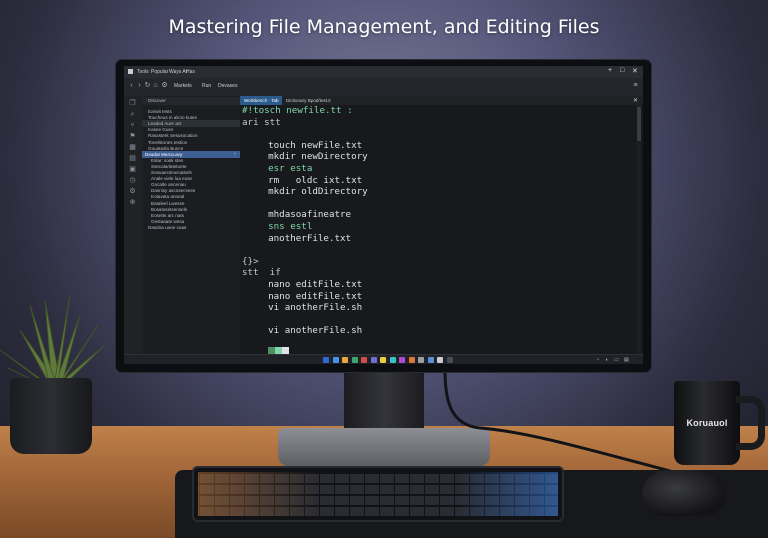 The image size is (768, 538). What do you see at coordinates (258, 494) in the screenshot?
I see `keyboard-glow-left` at bounding box center [258, 494].